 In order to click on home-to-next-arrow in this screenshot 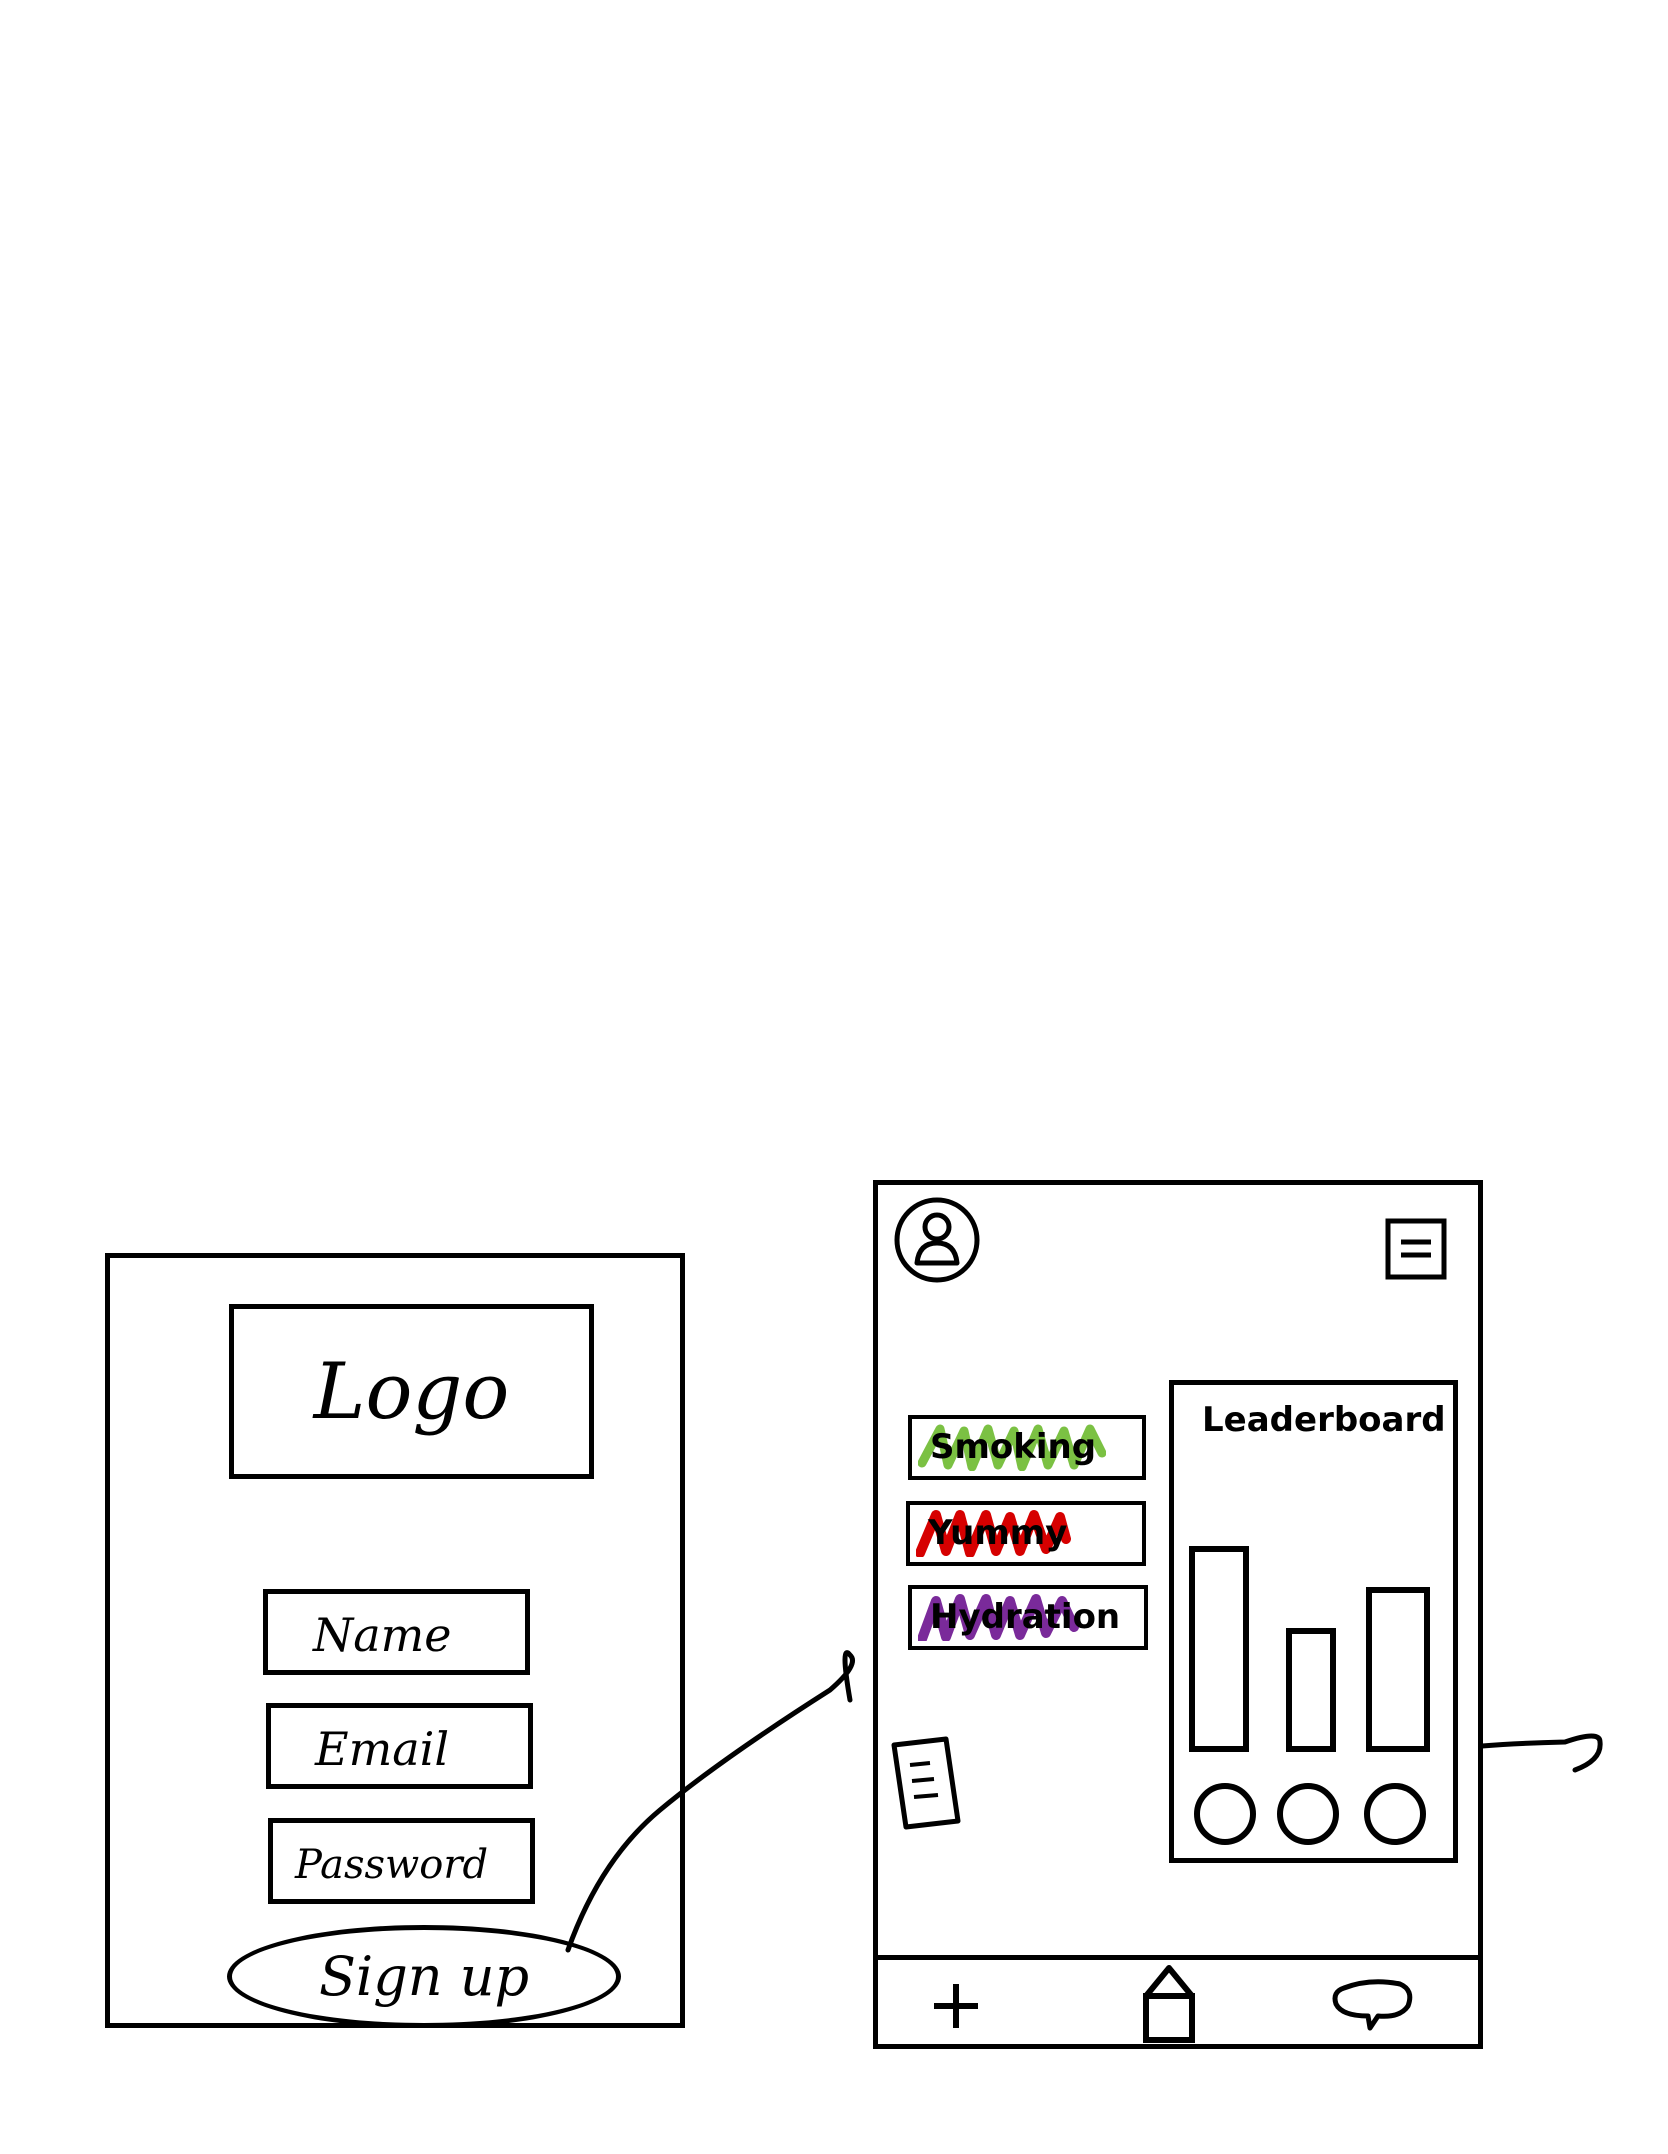, I will do `click(1541, 1753)`.